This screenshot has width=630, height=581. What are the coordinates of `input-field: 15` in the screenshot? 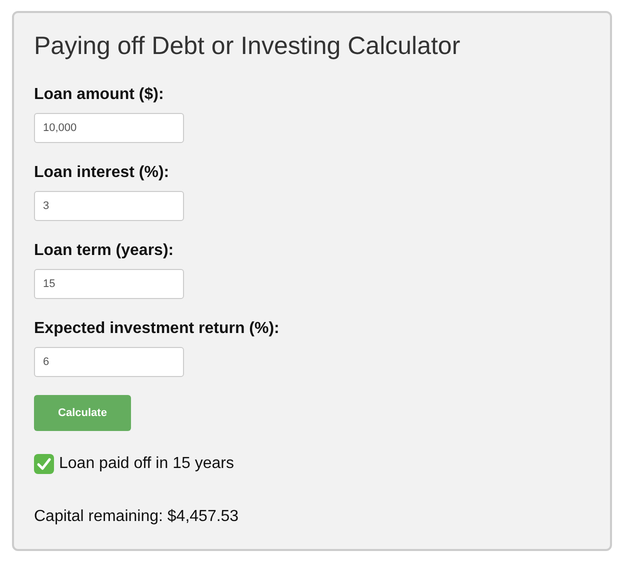 It's located at (109, 284).